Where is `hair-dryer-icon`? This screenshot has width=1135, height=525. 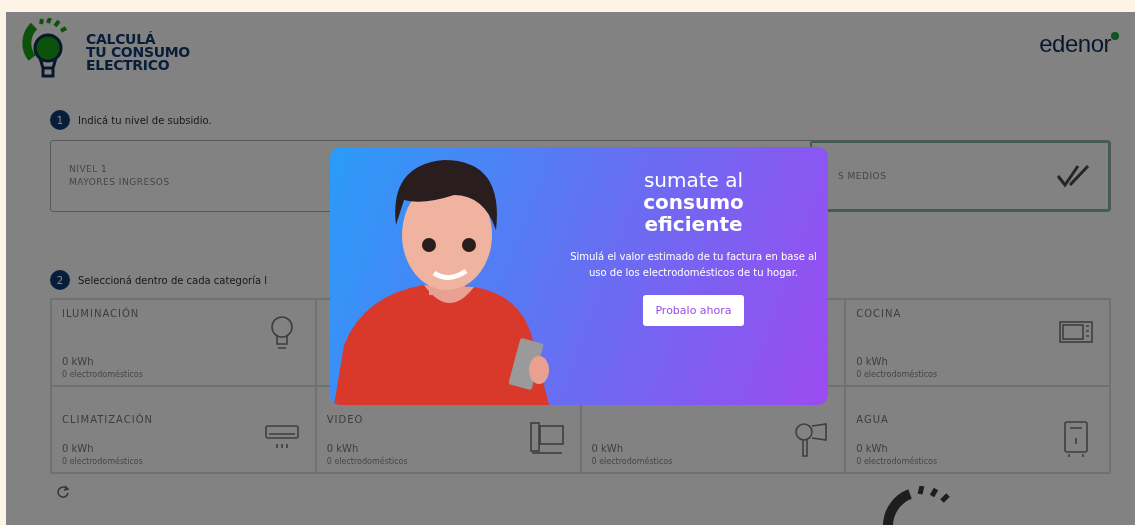 hair-dryer-icon is located at coordinates (811, 439).